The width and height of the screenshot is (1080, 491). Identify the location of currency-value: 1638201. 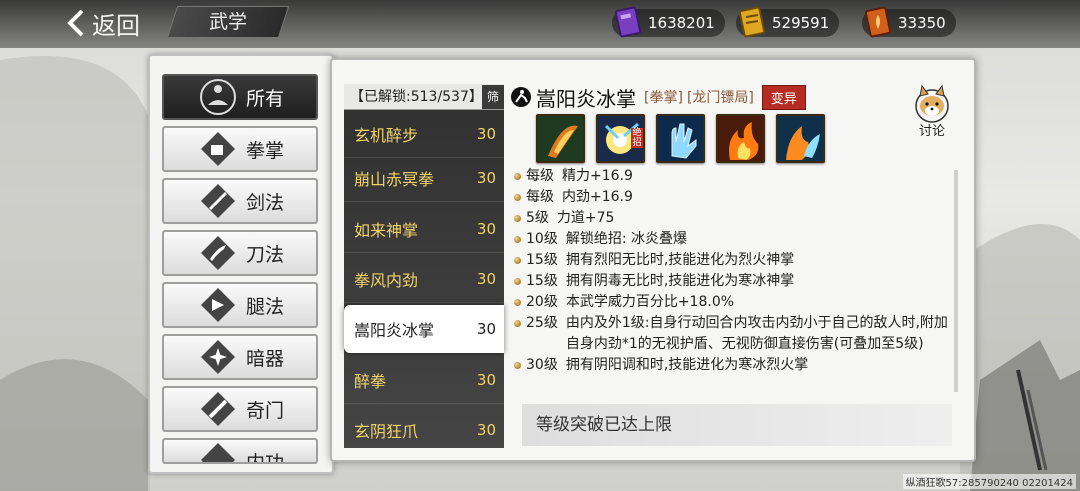
(681, 23).